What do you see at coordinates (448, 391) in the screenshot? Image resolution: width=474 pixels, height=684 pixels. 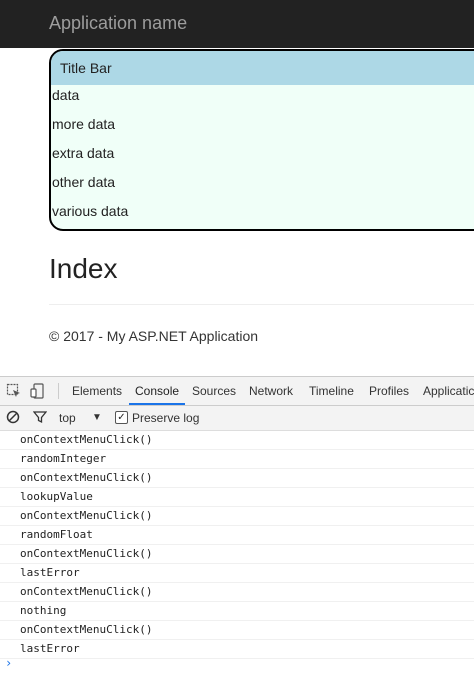 I see `tab-application: Applicatic` at bounding box center [448, 391].